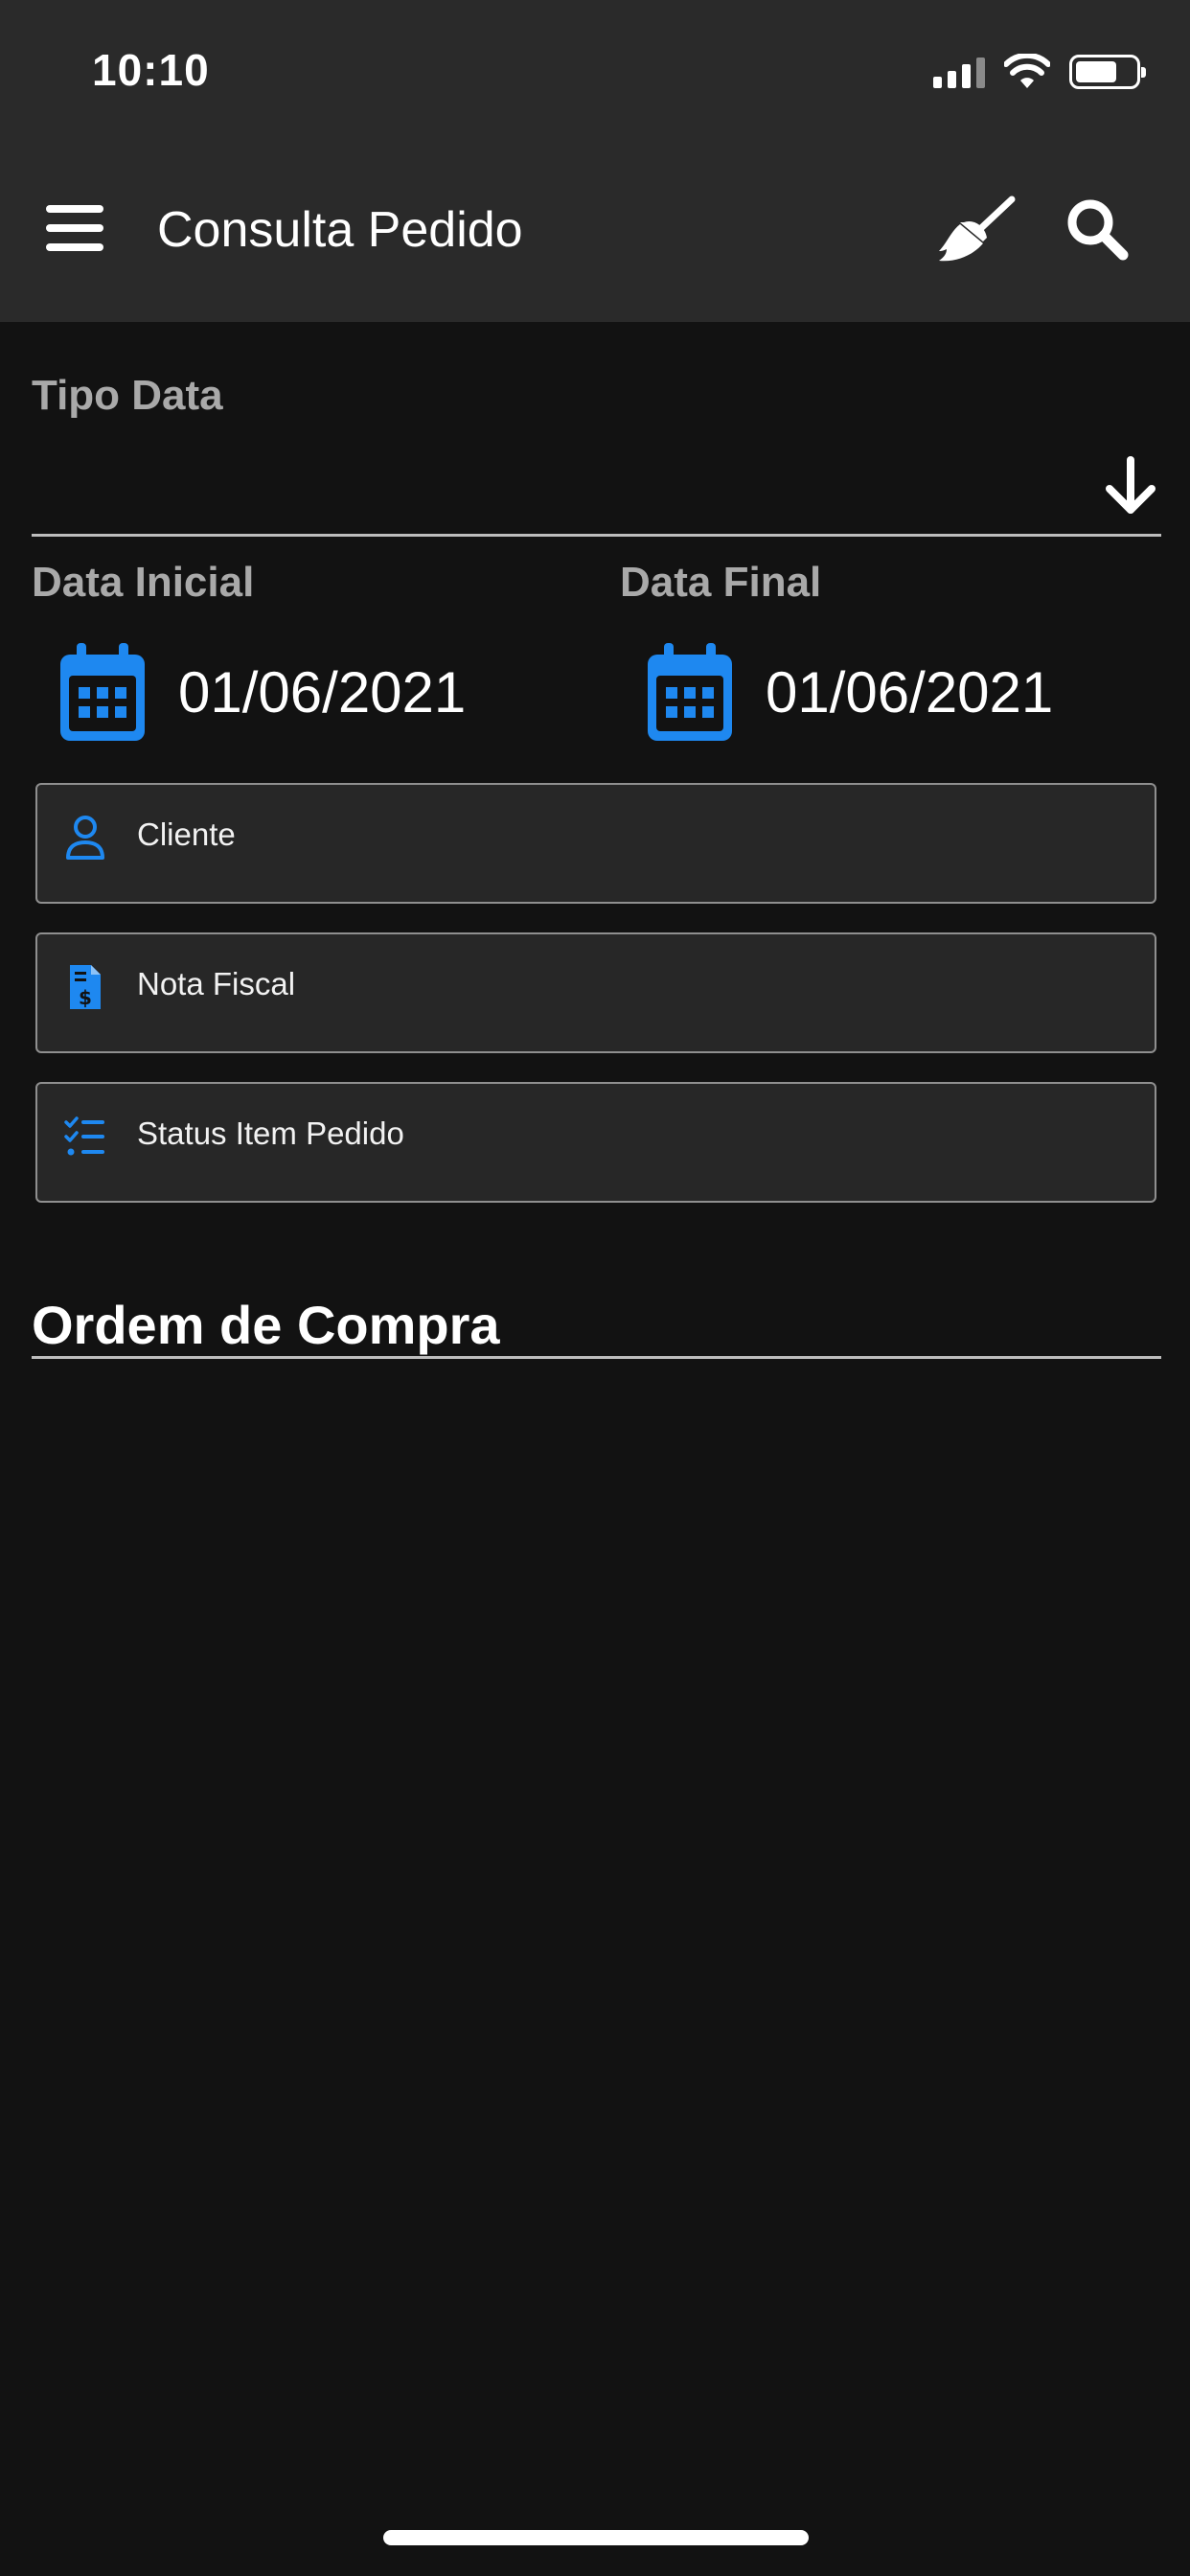 This screenshot has width=1190, height=2576. Describe the element at coordinates (1096, 71) in the screenshot. I see `battery-level` at that location.